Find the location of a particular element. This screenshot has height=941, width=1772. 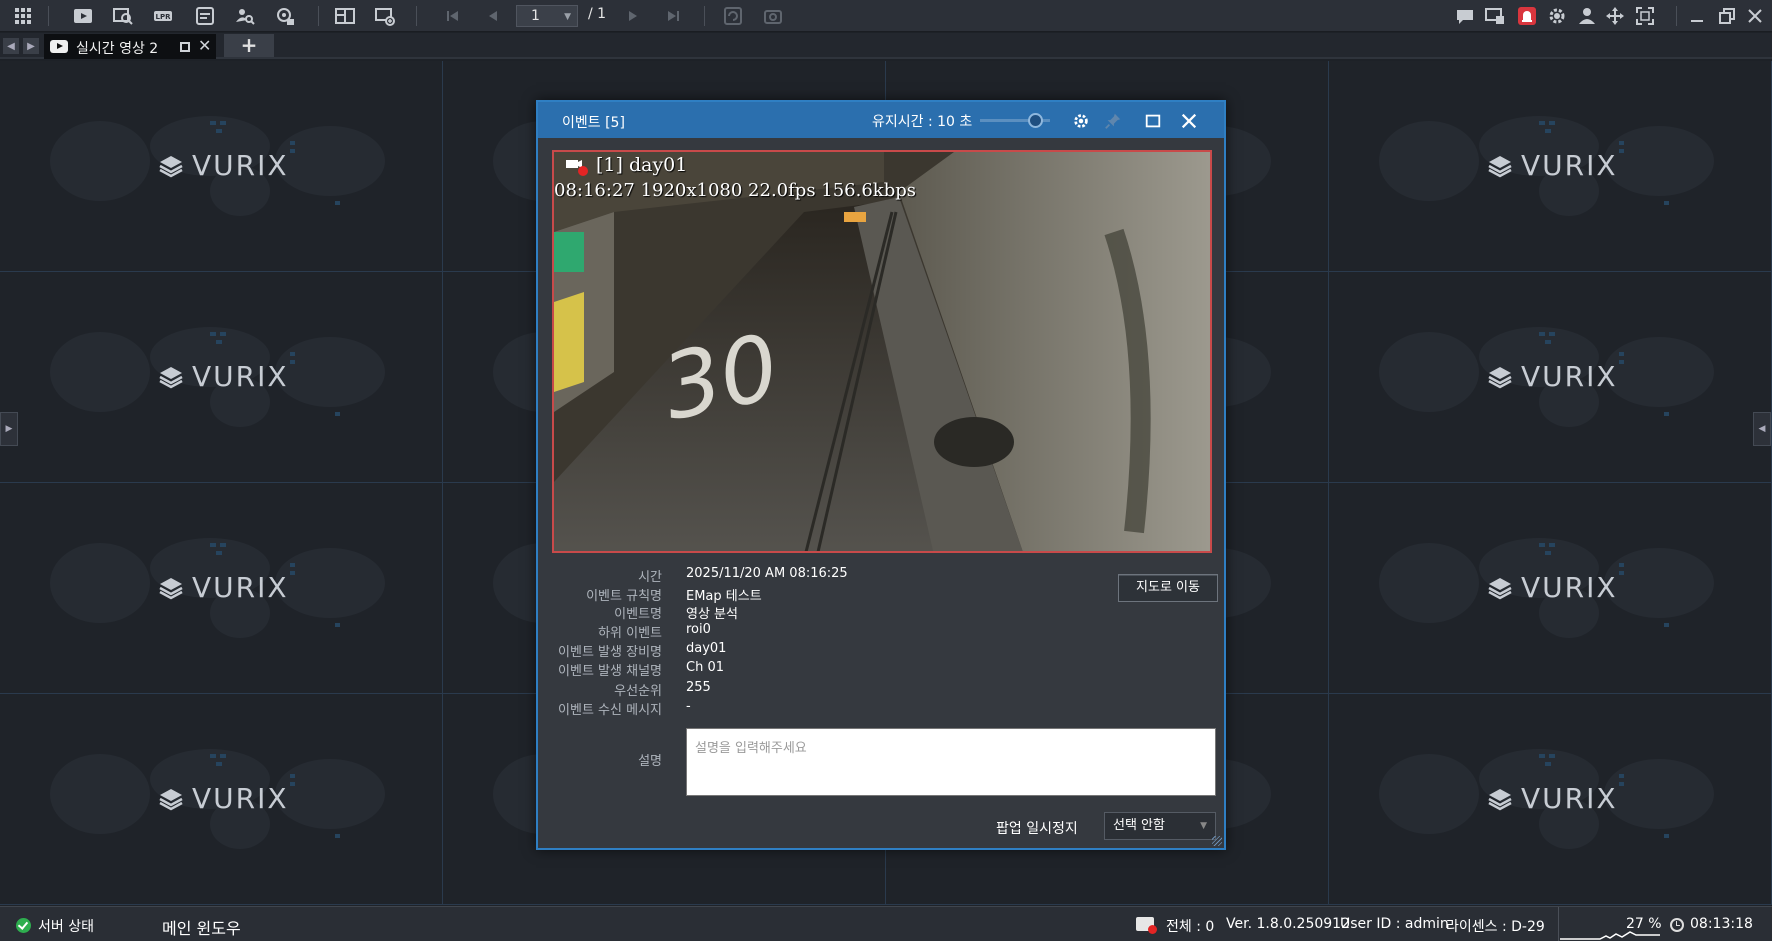

event-info-row: 이벤트 수신 메시지 - is located at coordinates (881, 708).